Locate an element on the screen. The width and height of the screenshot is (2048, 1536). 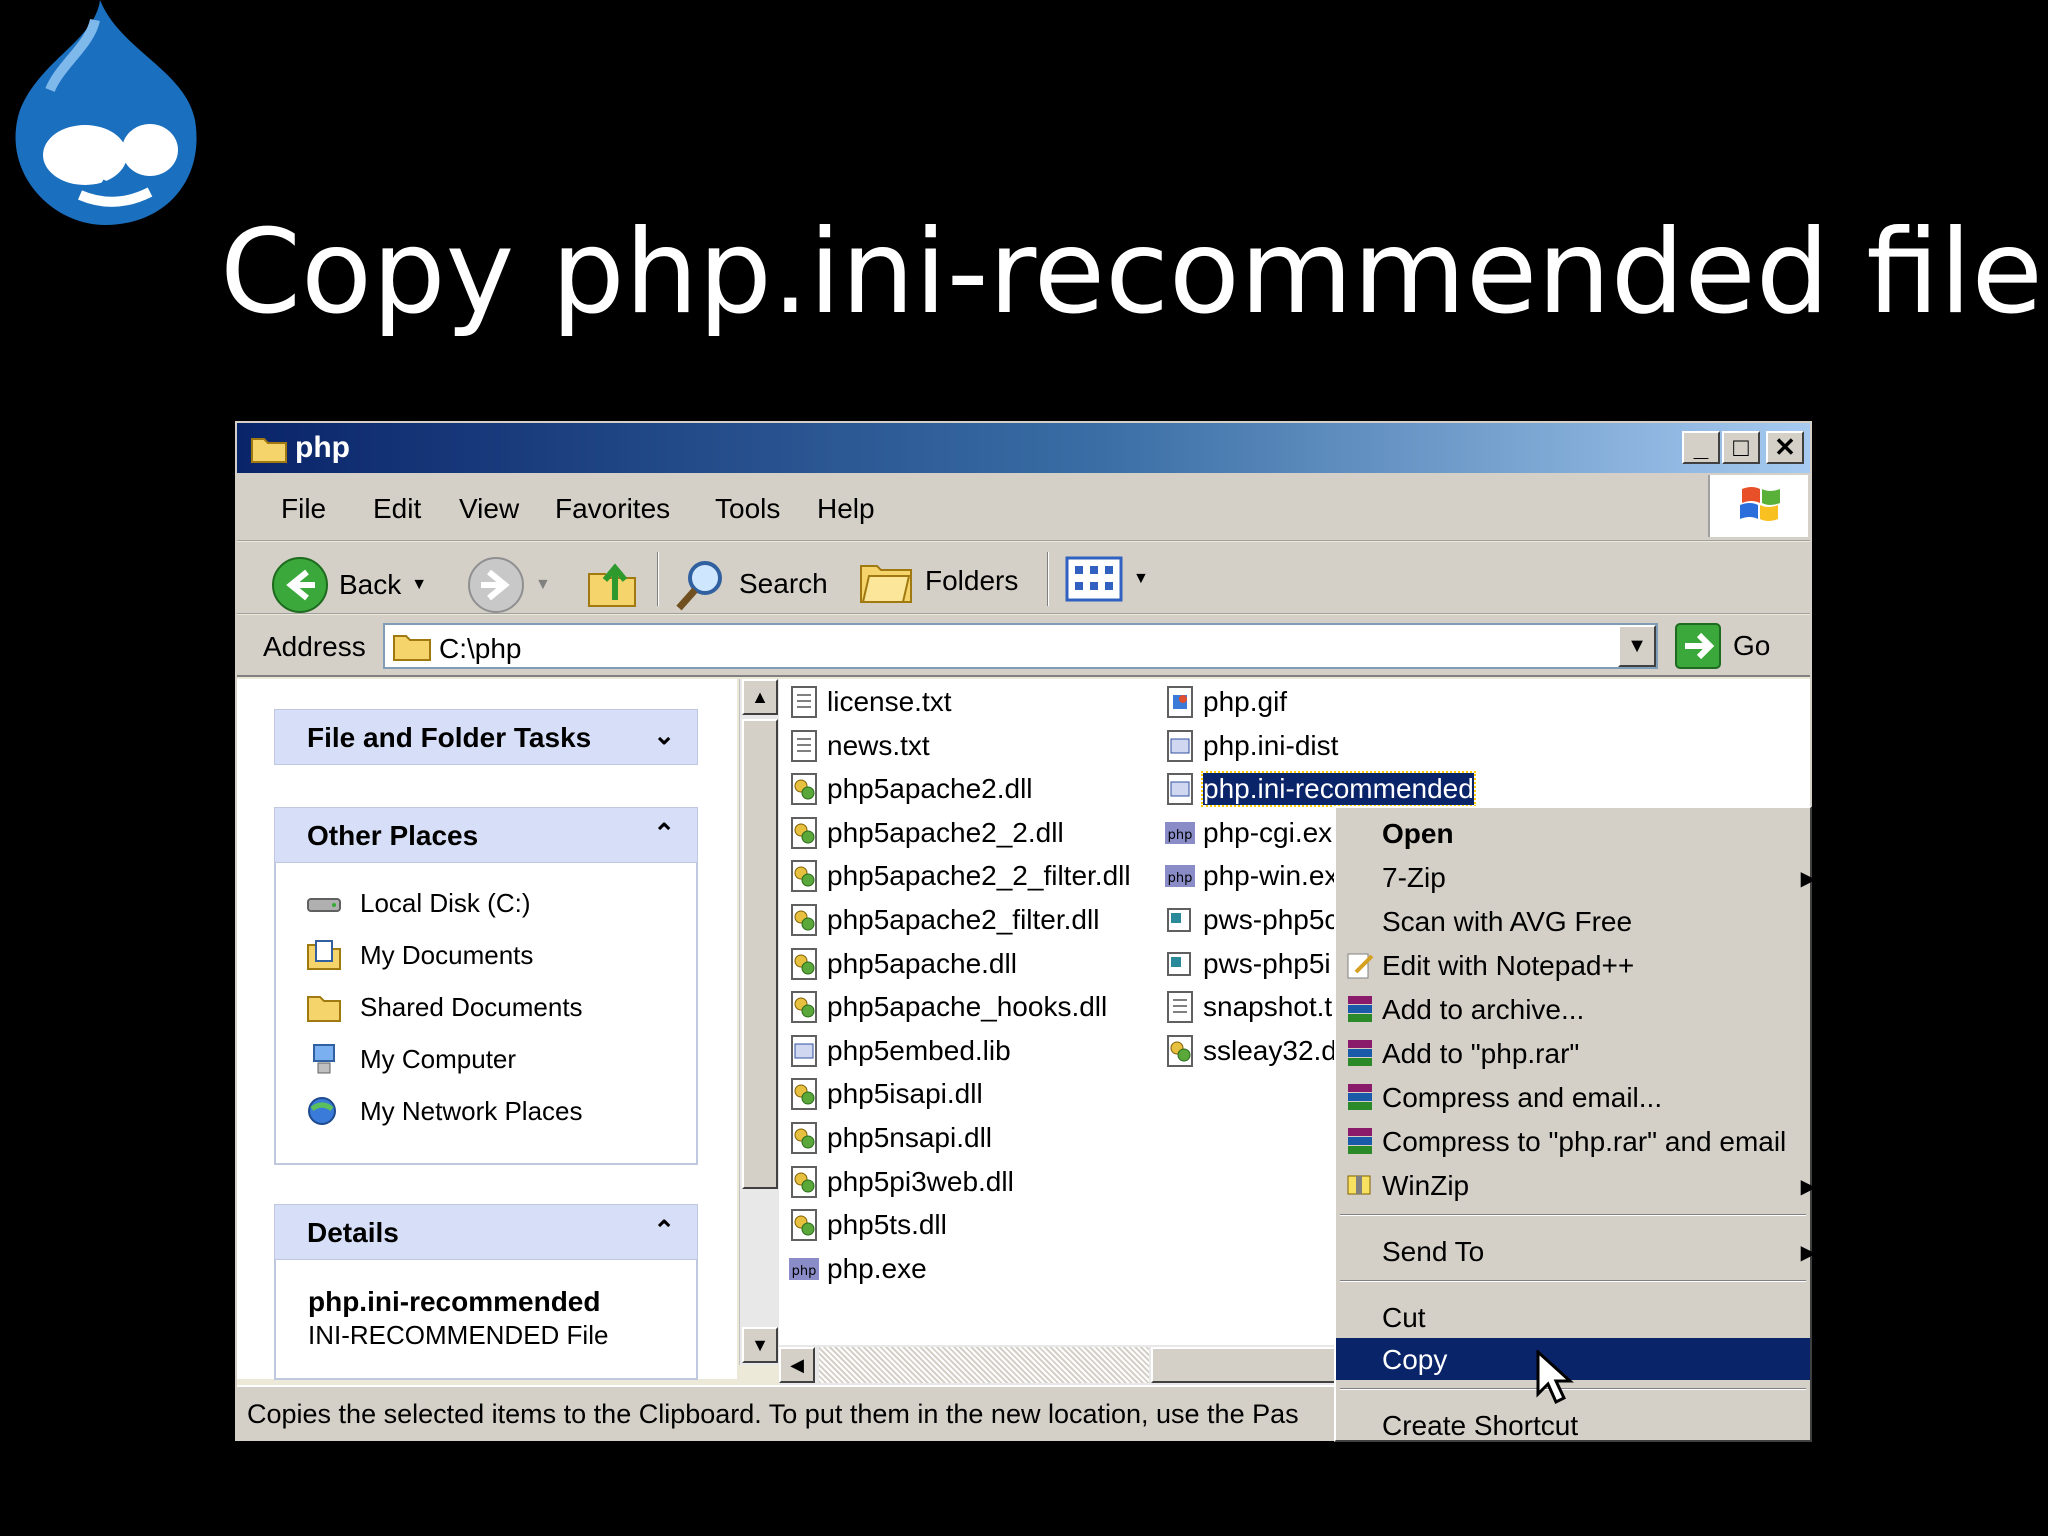
file-item: php5ts.dll is located at coordinates (868, 1225).